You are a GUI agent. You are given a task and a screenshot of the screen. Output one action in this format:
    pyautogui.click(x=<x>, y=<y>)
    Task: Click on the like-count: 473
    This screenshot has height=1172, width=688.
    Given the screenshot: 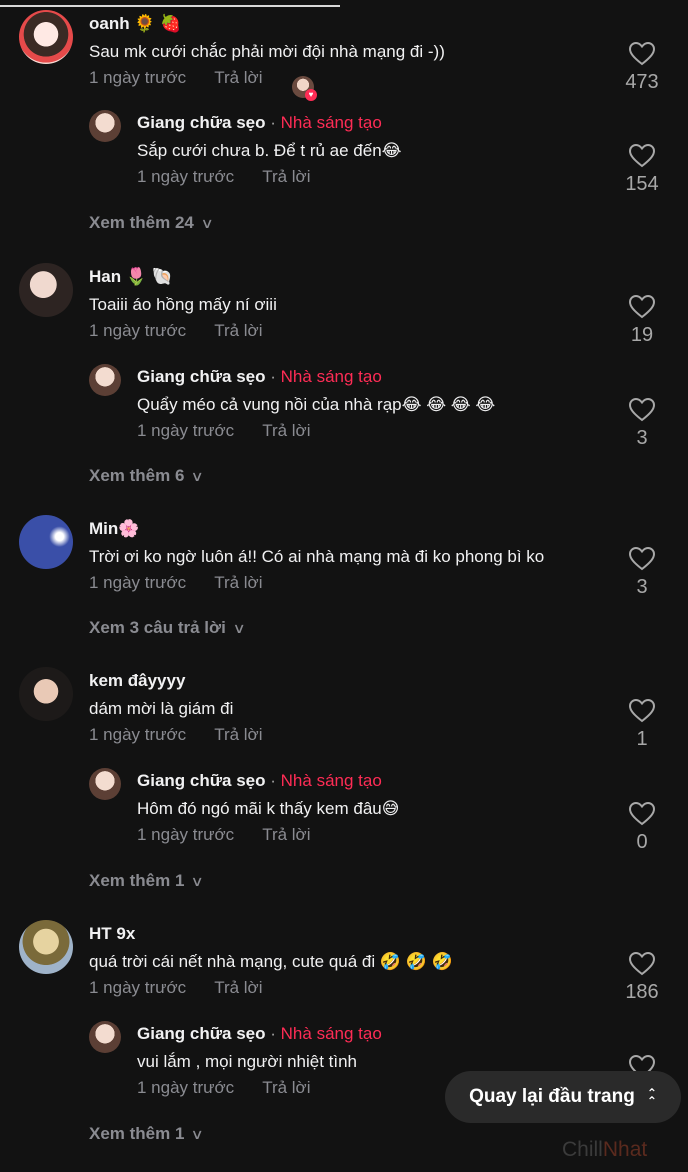 What is the action you would take?
    pyautogui.click(x=642, y=82)
    